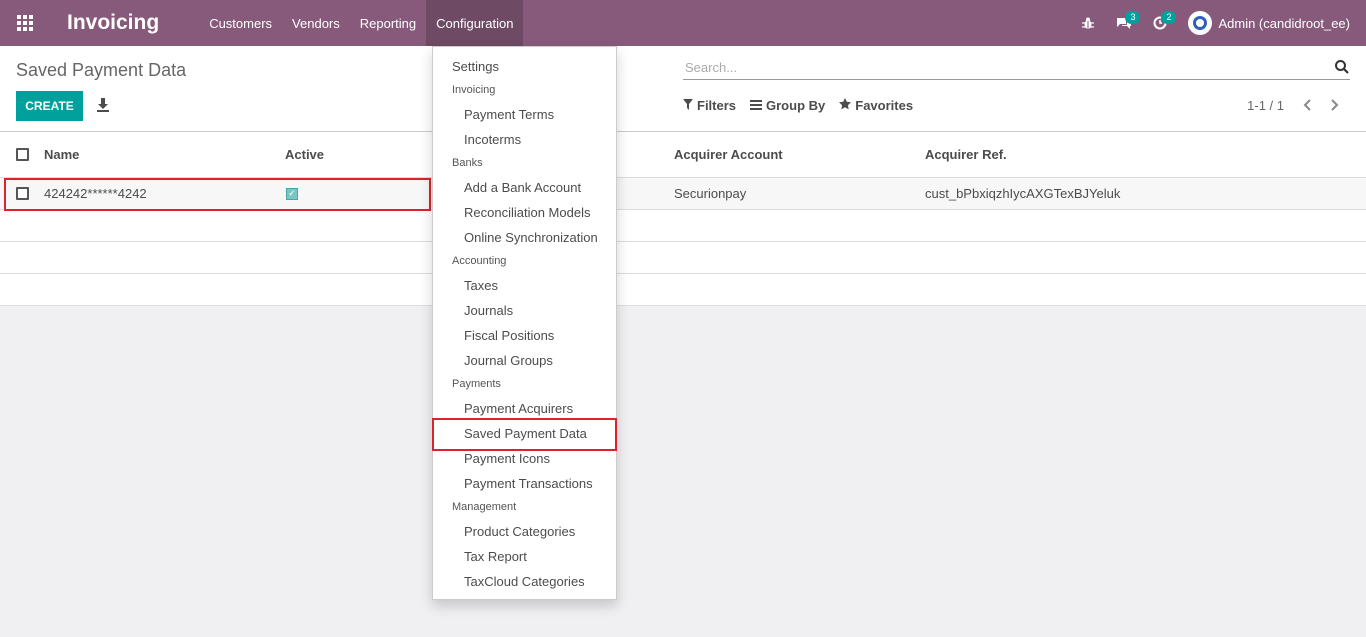  I want to click on menu-configuration: Configuration, so click(475, 23).